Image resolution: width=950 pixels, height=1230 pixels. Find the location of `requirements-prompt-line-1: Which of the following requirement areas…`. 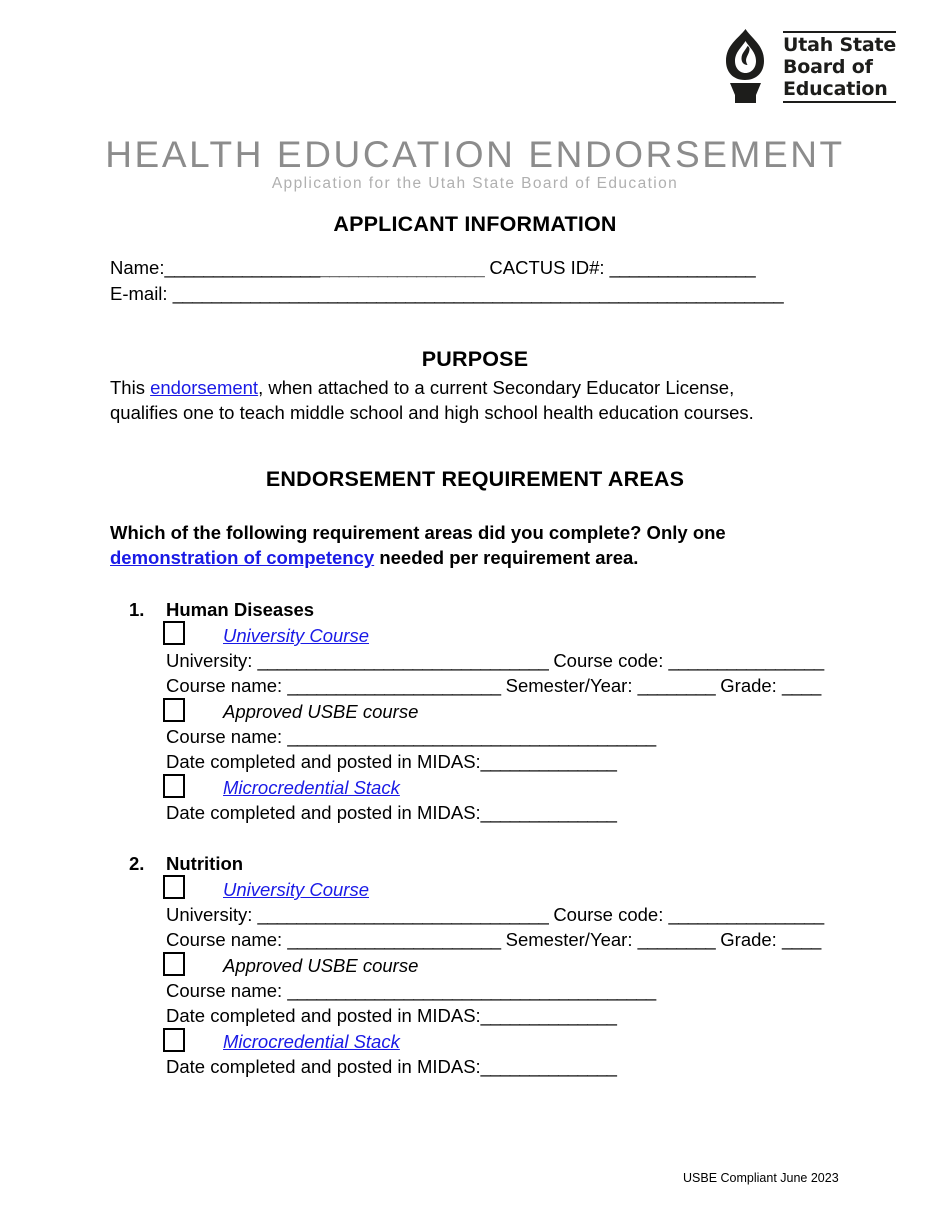

requirements-prompt-line-1: Which of the following requirement areas… is located at coordinates (418, 532).